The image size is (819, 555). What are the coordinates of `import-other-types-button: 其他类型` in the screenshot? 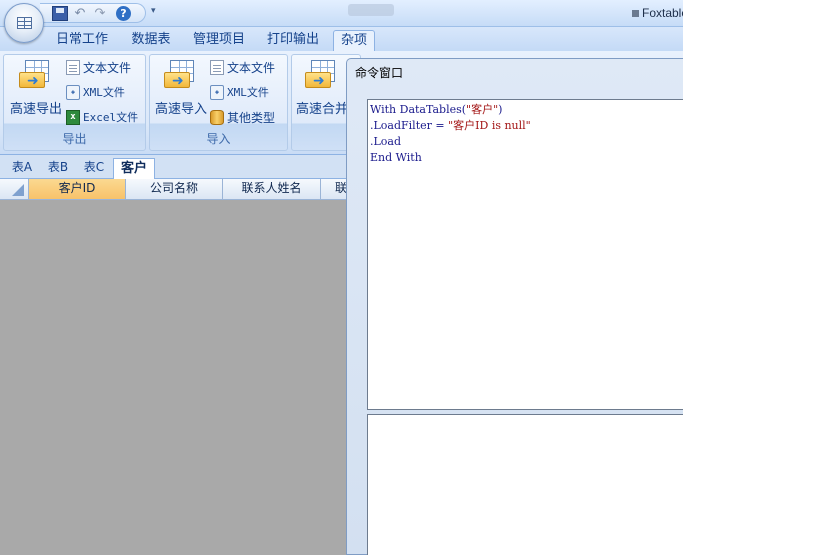 It's located at (242, 118).